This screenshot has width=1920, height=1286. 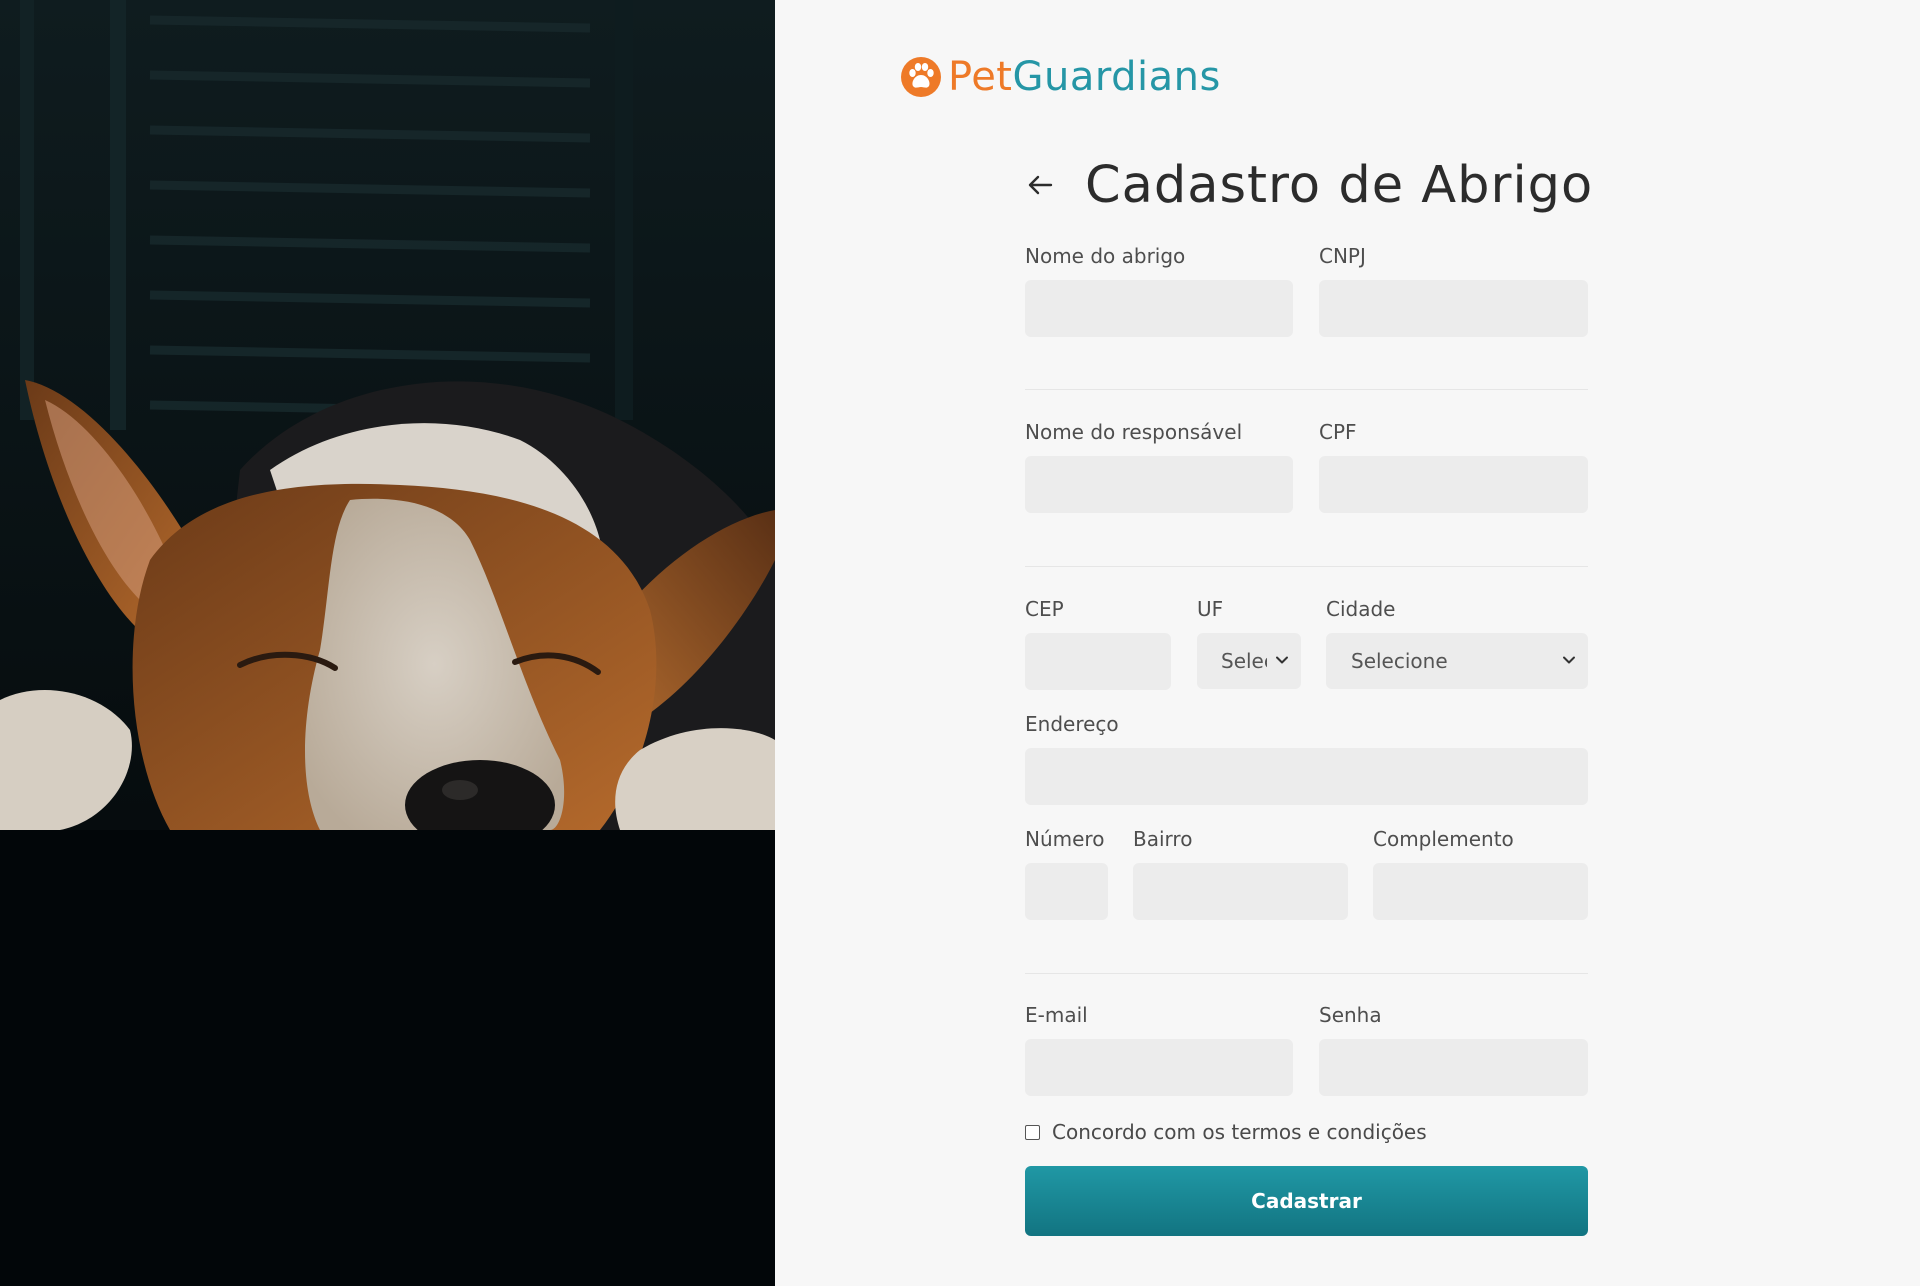 I want to click on cnpj-field: CNPJ, so click(x=1453, y=292).